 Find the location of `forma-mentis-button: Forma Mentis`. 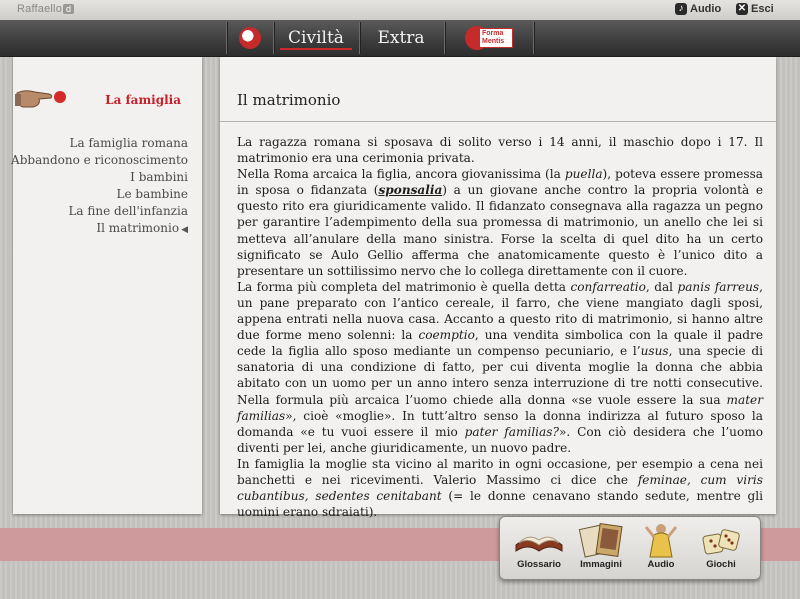

forma-mentis-button: Forma Mentis is located at coordinates (489, 38).